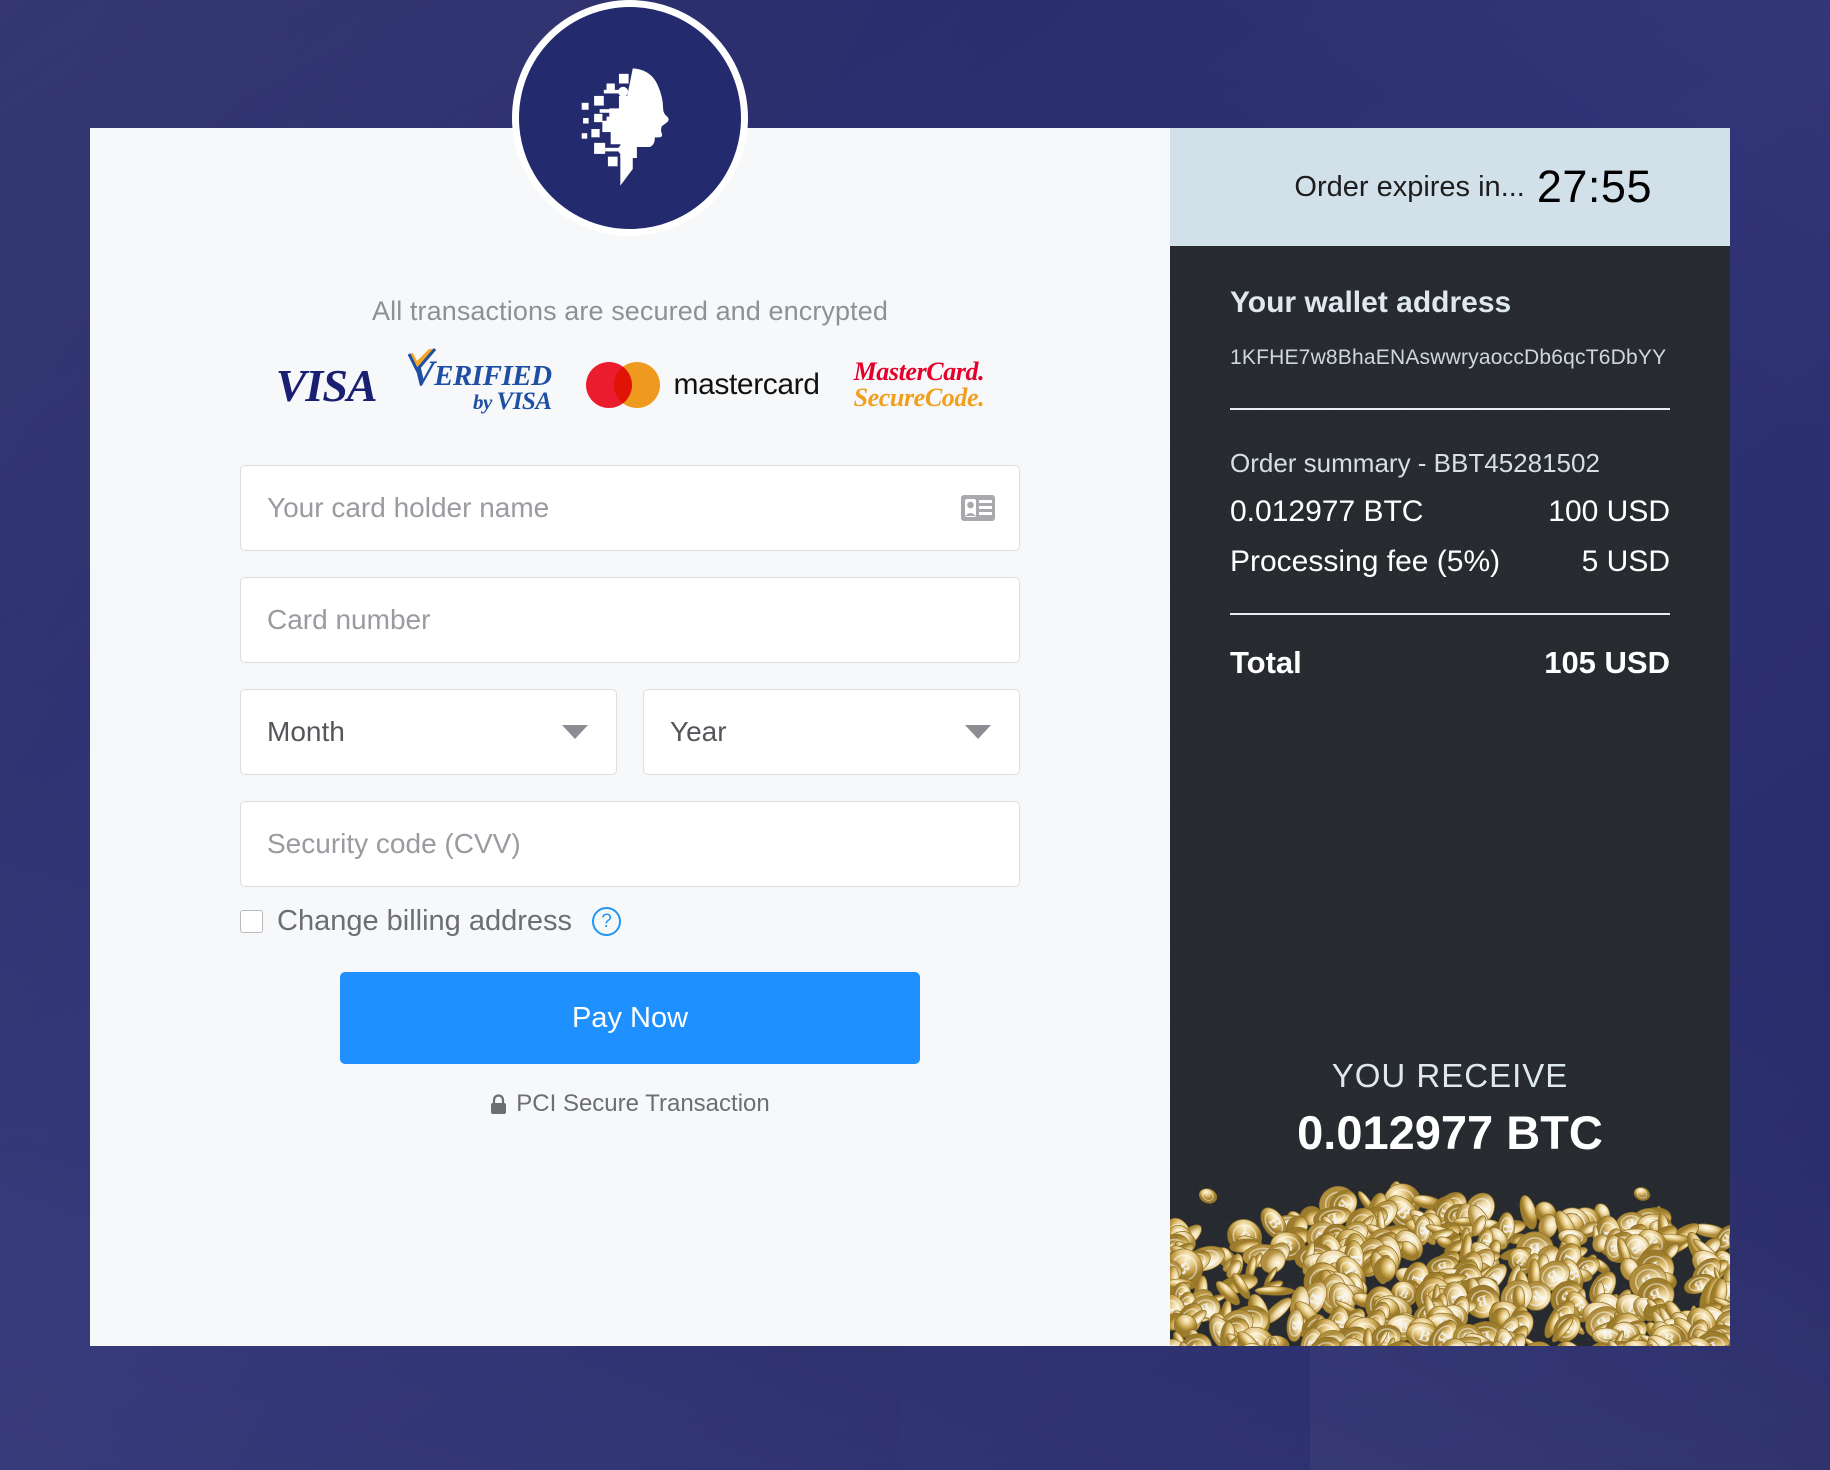  What do you see at coordinates (1415, 463) in the screenshot?
I see `order-summary-title: Order summary - BBT45281502` at bounding box center [1415, 463].